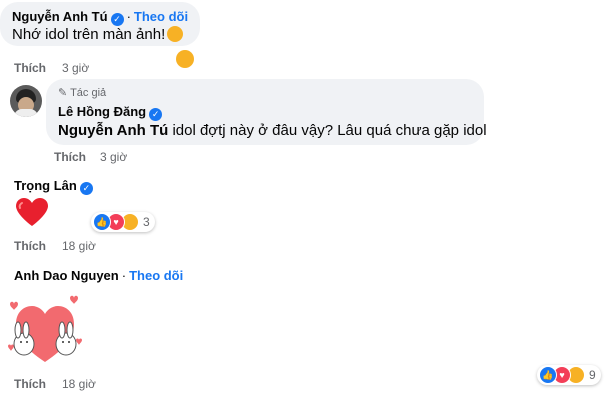 Image resolution: width=614 pixels, height=400 pixels. Describe the element at coordinates (26, 101) in the screenshot. I see `avatar` at that location.